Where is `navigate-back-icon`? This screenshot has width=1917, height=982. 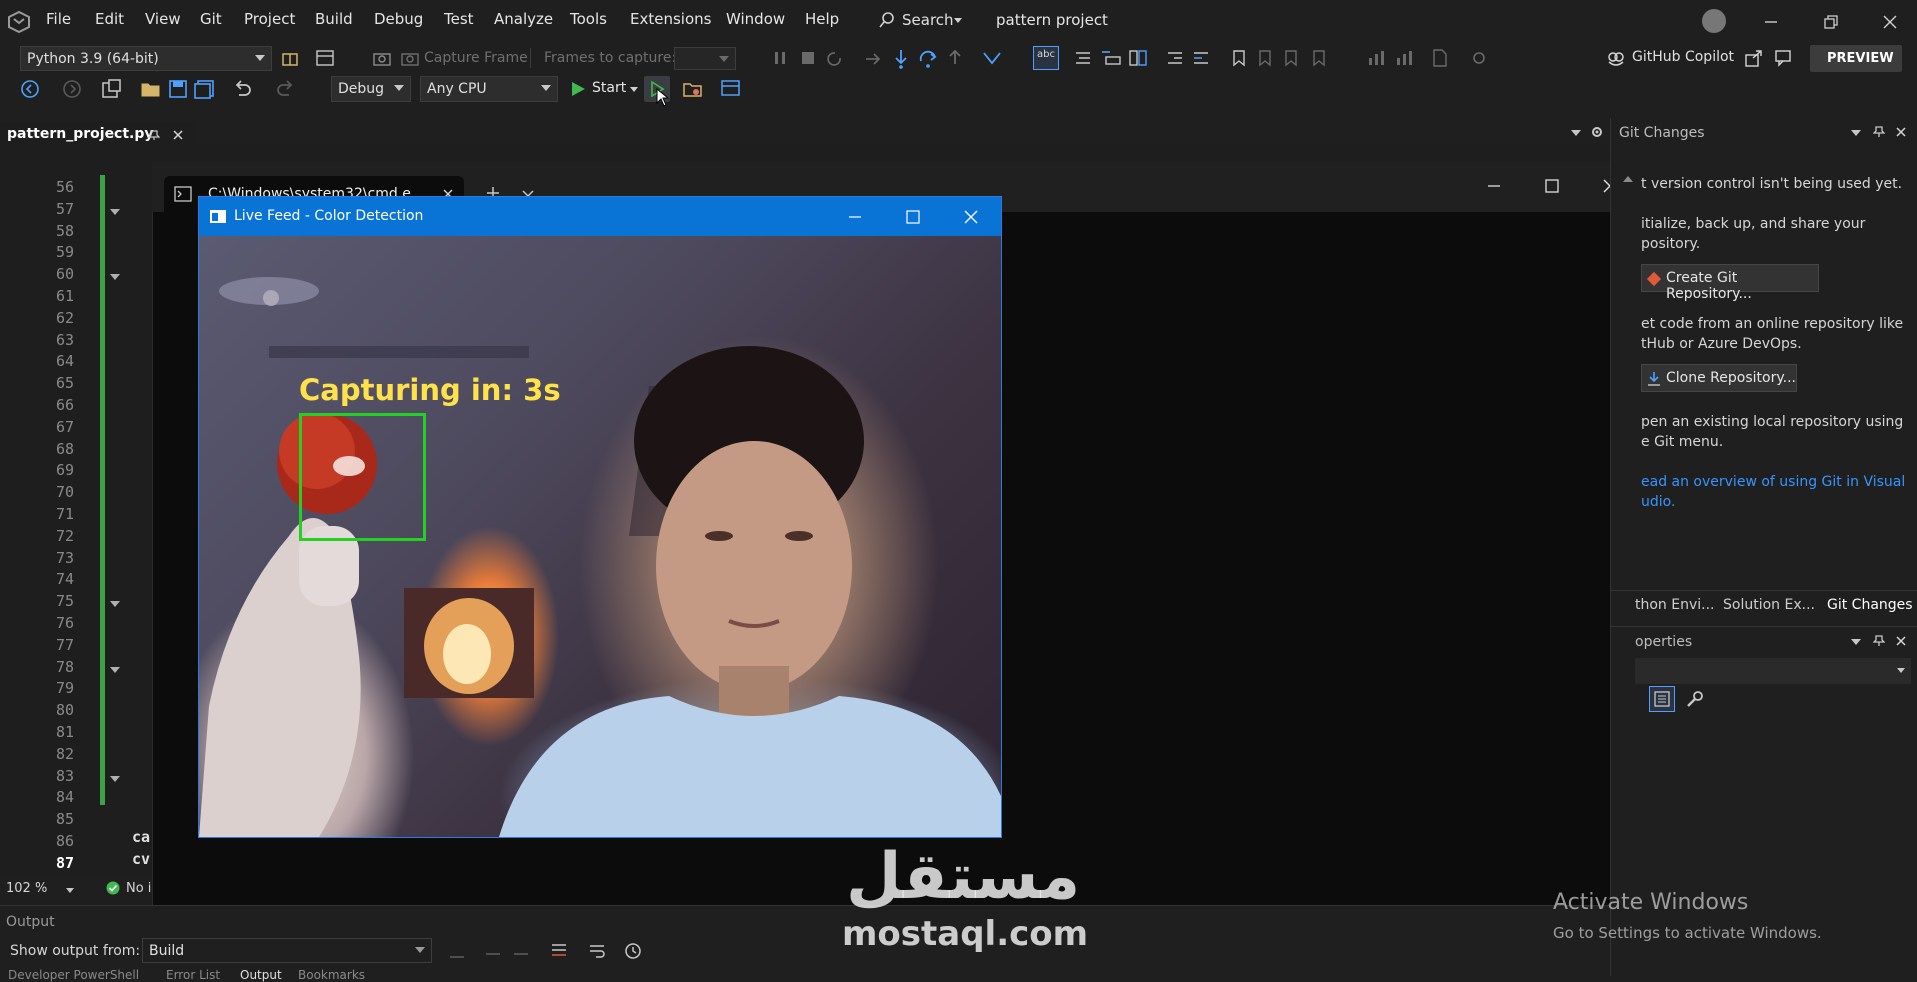
navigate-back-icon is located at coordinates (30, 89).